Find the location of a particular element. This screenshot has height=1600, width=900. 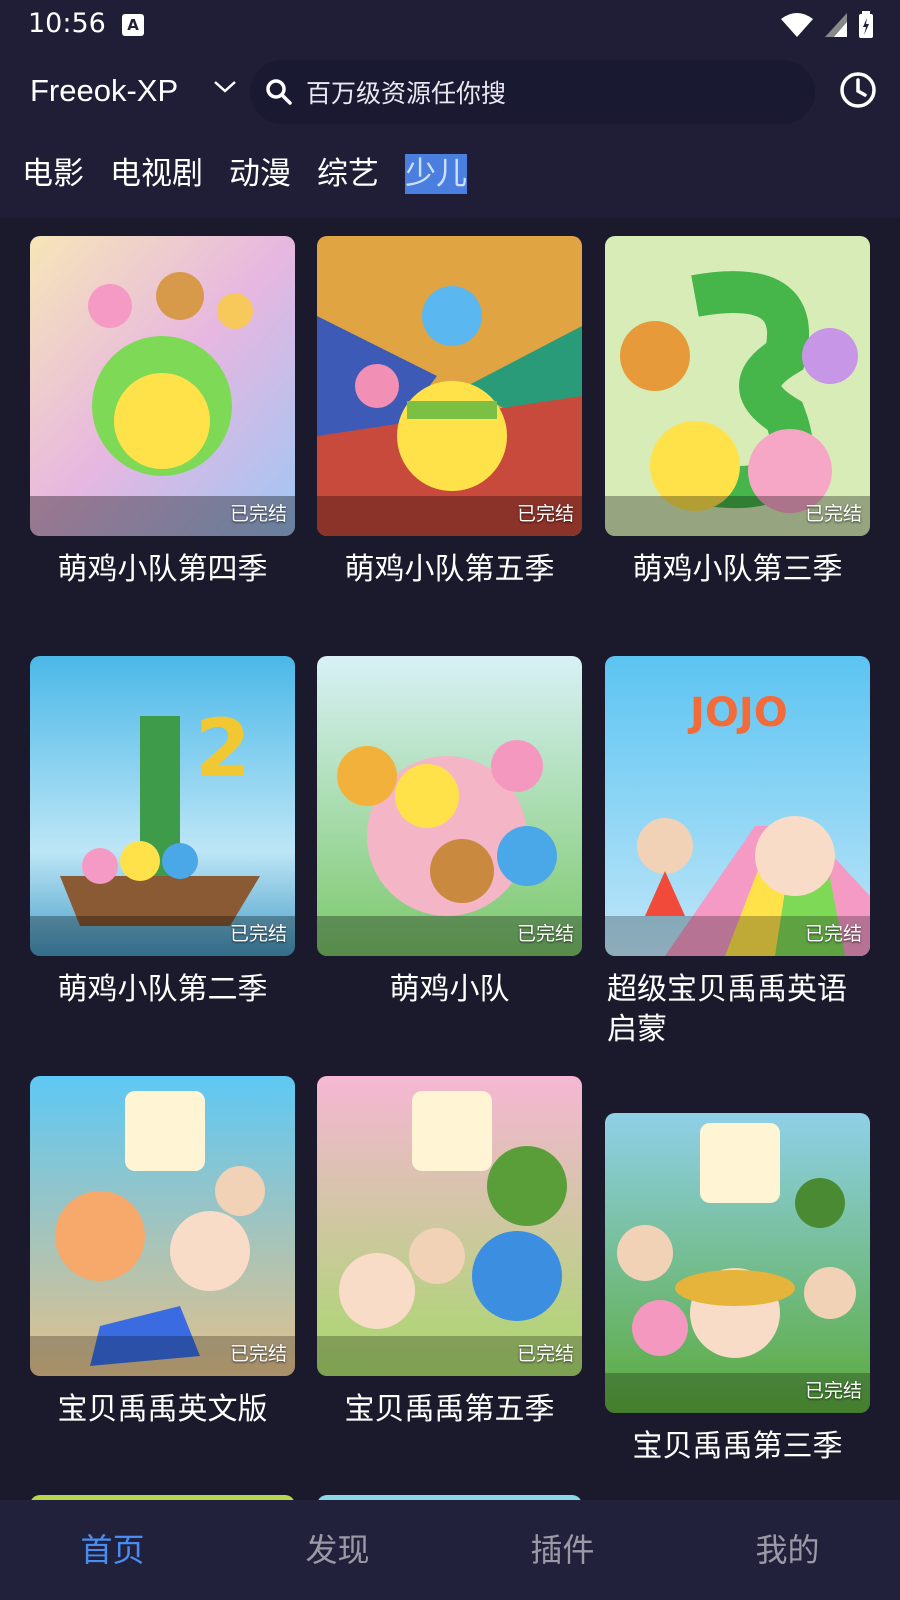

card-title: 萌鸡小队第二季 is located at coordinates (162, 989).